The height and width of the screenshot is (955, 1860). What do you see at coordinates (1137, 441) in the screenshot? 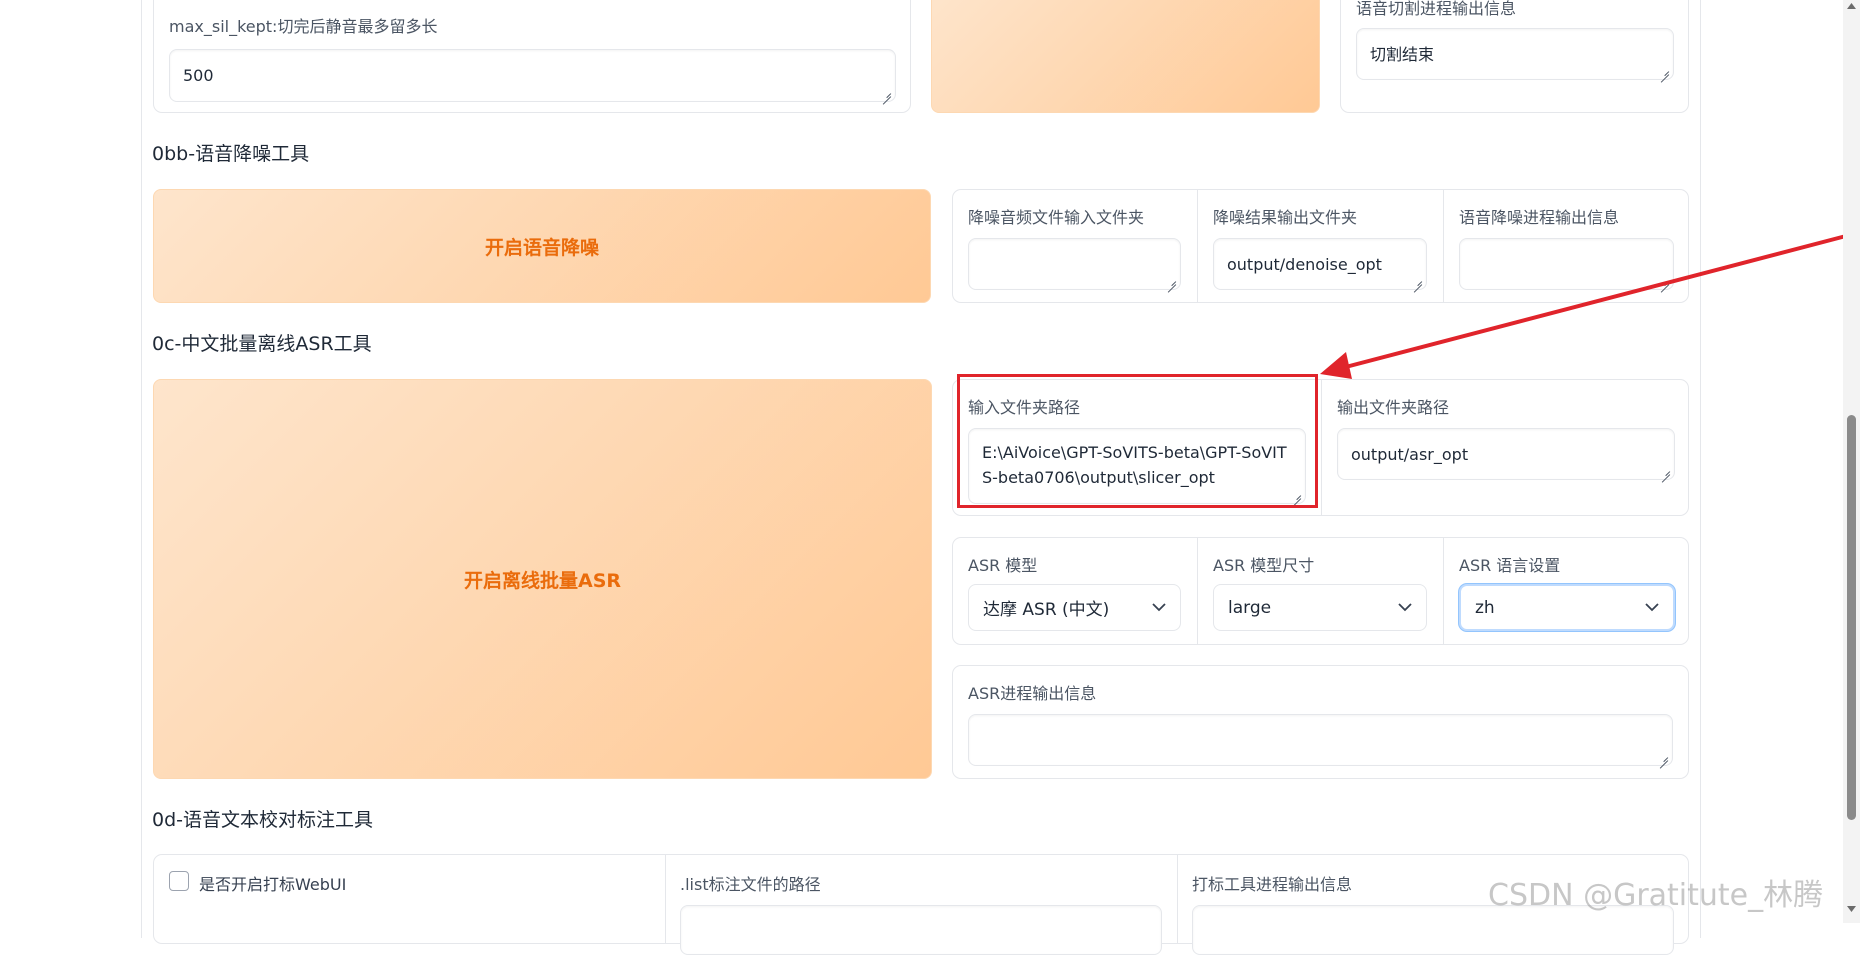
I see `highlight-box` at bounding box center [1137, 441].